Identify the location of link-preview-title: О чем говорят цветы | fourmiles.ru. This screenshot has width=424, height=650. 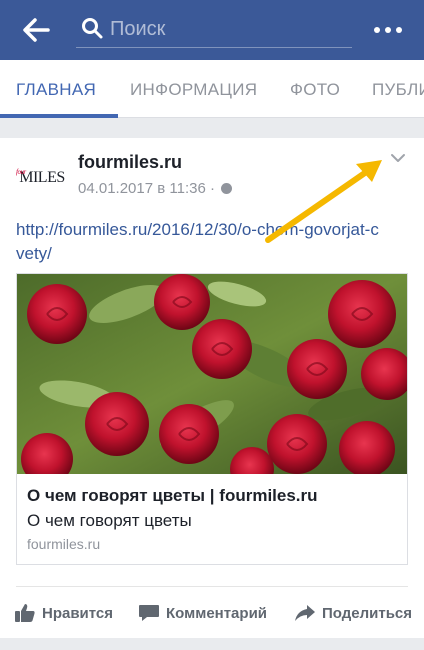
(172, 495).